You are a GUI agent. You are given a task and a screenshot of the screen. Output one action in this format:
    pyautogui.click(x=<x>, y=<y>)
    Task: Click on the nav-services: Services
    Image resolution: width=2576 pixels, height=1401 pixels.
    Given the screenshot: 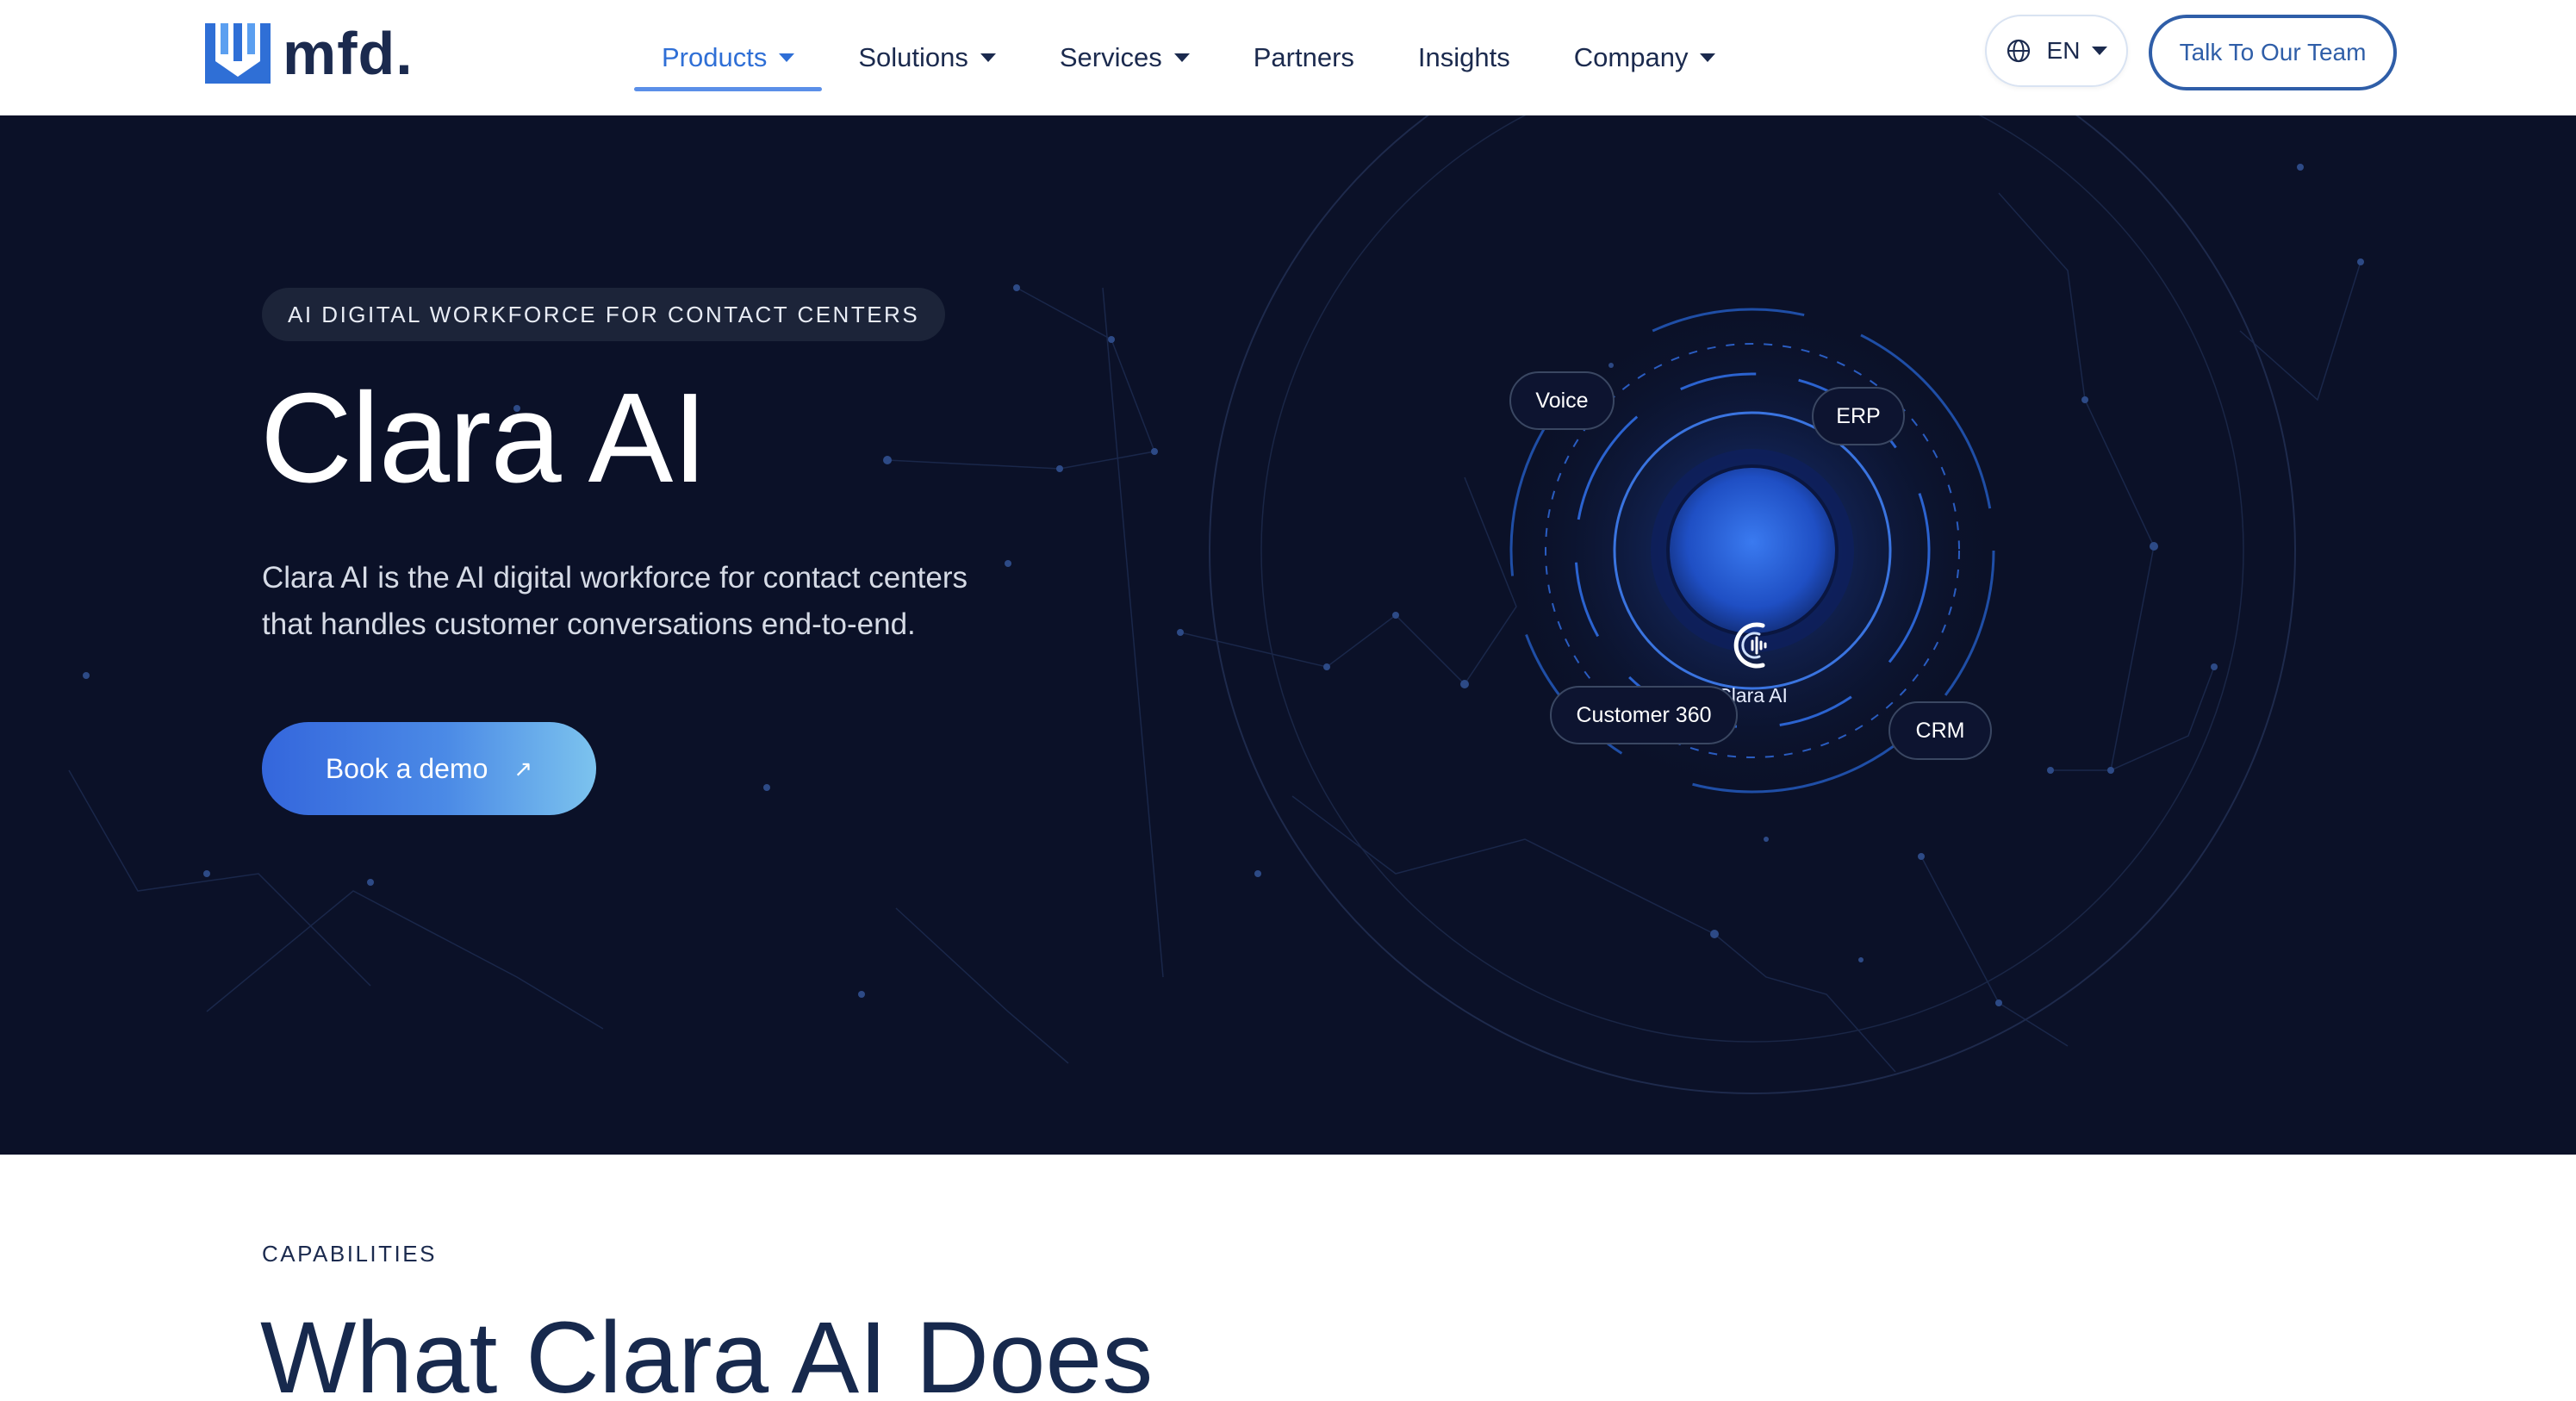 What is the action you would take?
    pyautogui.click(x=1125, y=58)
    